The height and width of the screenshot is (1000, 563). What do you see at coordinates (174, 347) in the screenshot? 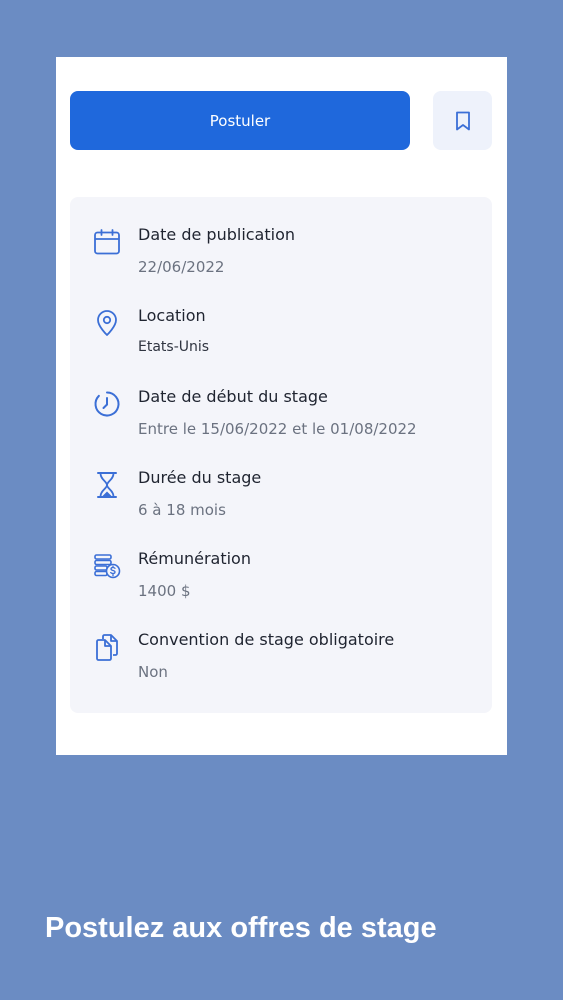
I see `detail-value: Etats-Unis` at bounding box center [174, 347].